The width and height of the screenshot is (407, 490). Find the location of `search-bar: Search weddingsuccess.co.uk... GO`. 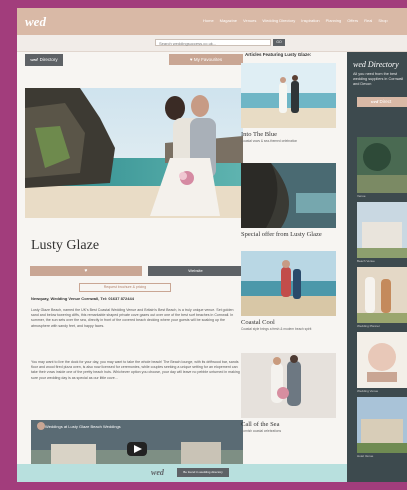

search-bar: Search weddingsuccess.co.uk... GO is located at coordinates (212, 43).